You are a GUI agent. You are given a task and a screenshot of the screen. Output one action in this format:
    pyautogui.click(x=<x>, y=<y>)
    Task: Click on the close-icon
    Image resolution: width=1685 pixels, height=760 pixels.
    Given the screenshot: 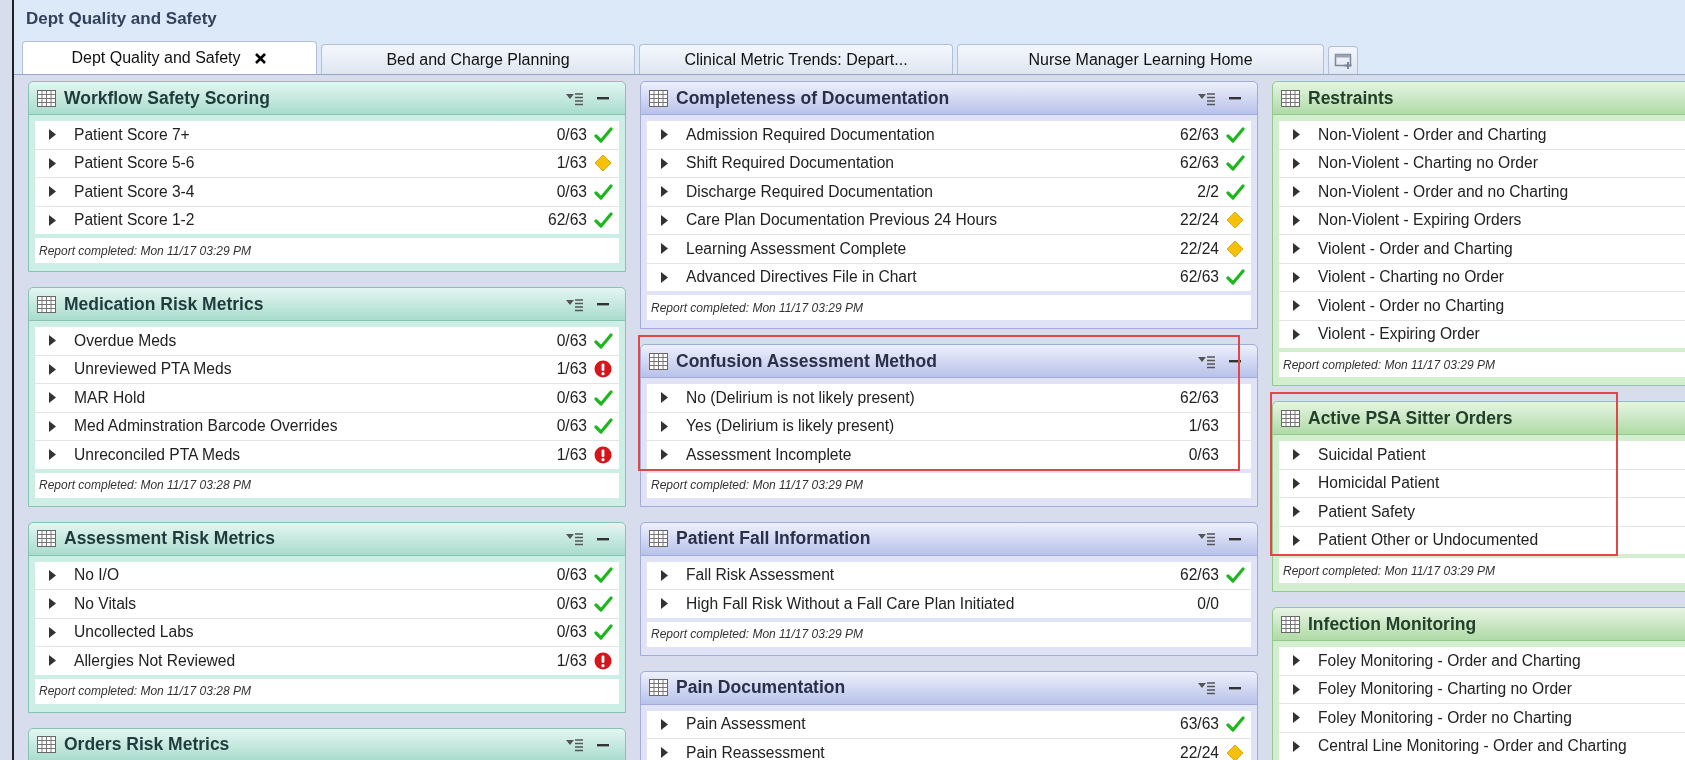 What is the action you would take?
    pyautogui.click(x=261, y=58)
    